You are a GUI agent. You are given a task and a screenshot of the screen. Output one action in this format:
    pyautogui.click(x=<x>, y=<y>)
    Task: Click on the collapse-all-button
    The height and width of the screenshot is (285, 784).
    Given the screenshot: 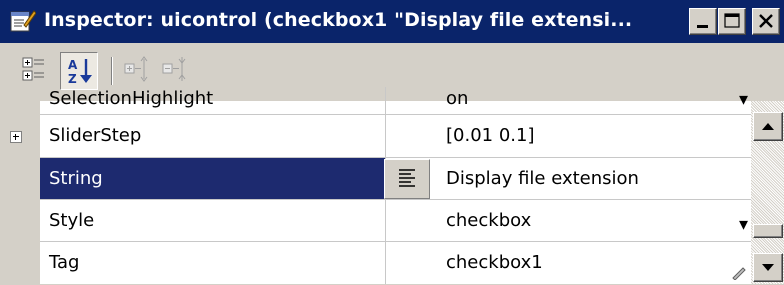 What is the action you would take?
    pyautogui.click(x=175, y=70)
    